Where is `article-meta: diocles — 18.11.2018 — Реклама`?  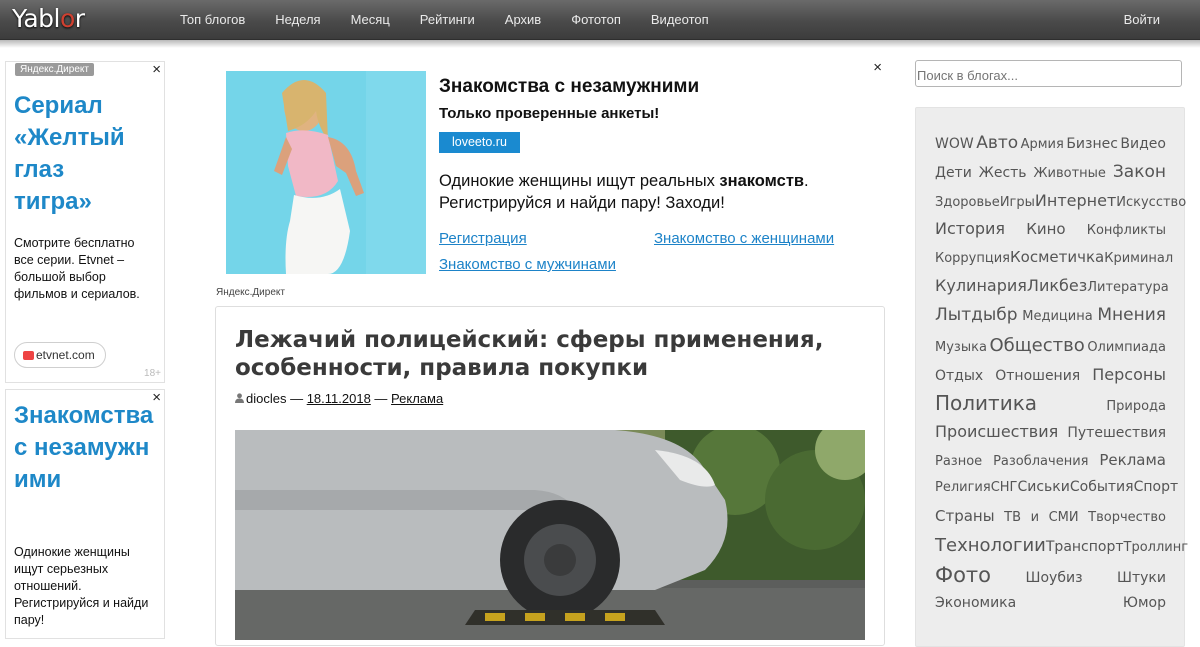
article-meta: diocles — 18.11.2018 — Реклама is located at coordinates (339, 398).